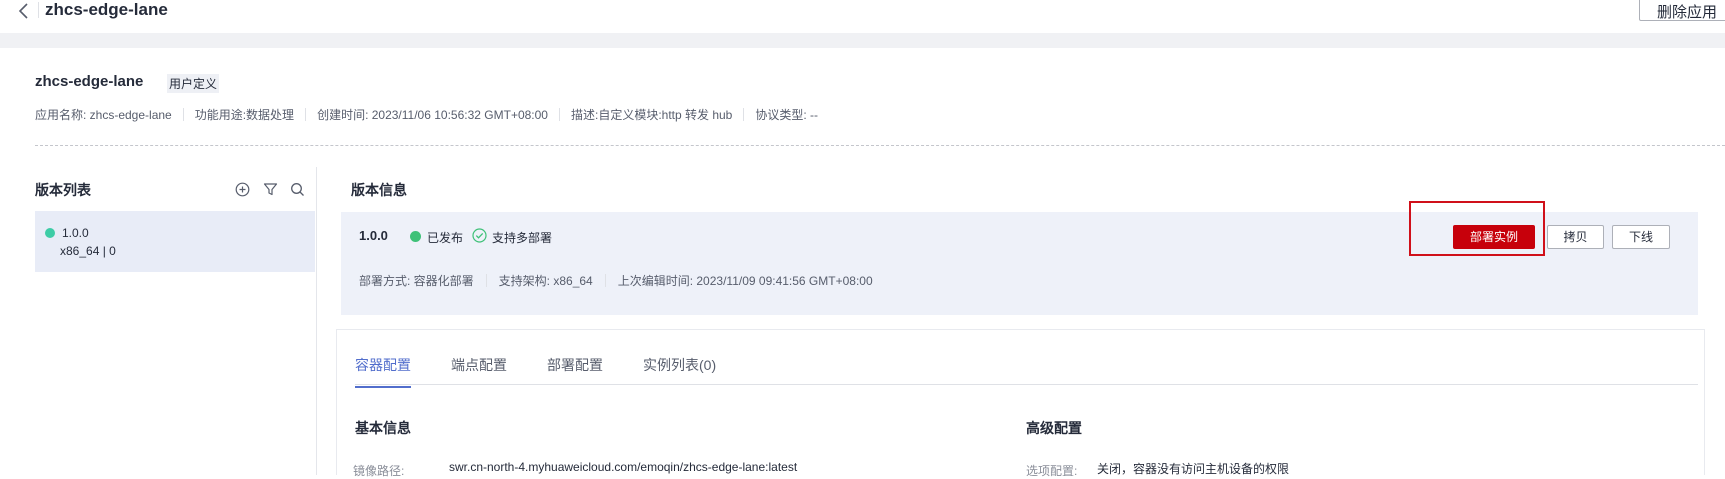  Describe the element at coordinates (193, 83) in the screenshot. I see `app-type-badge: 用户定义` at that location.